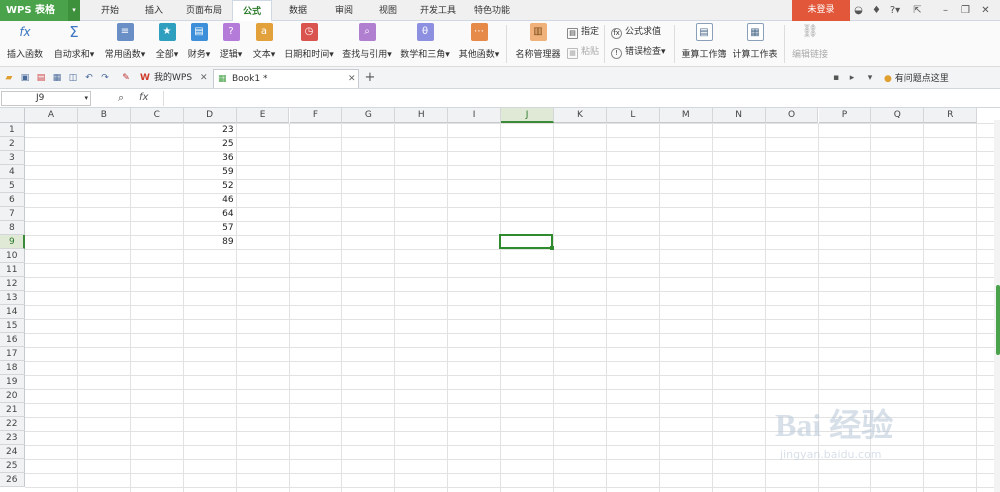  I want to click on cell-d9: 89, so click(210, 242).